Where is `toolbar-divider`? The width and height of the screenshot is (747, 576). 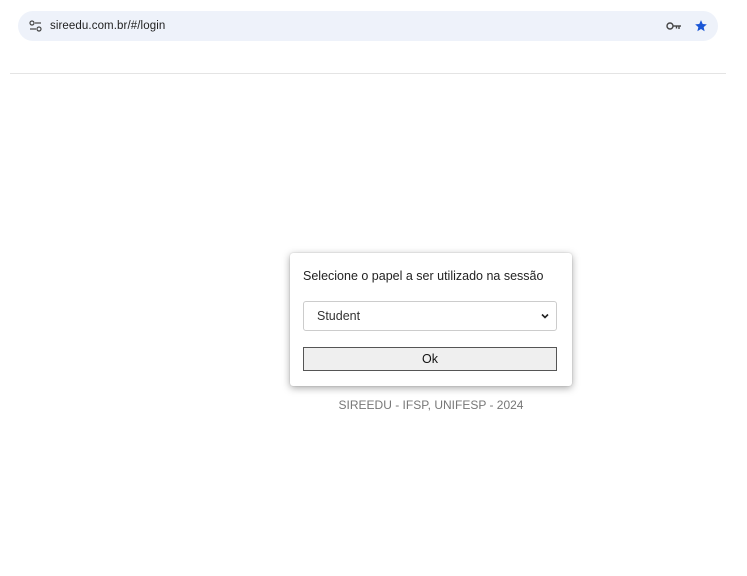 toolbar-divider is located at coordinates (368, 73).